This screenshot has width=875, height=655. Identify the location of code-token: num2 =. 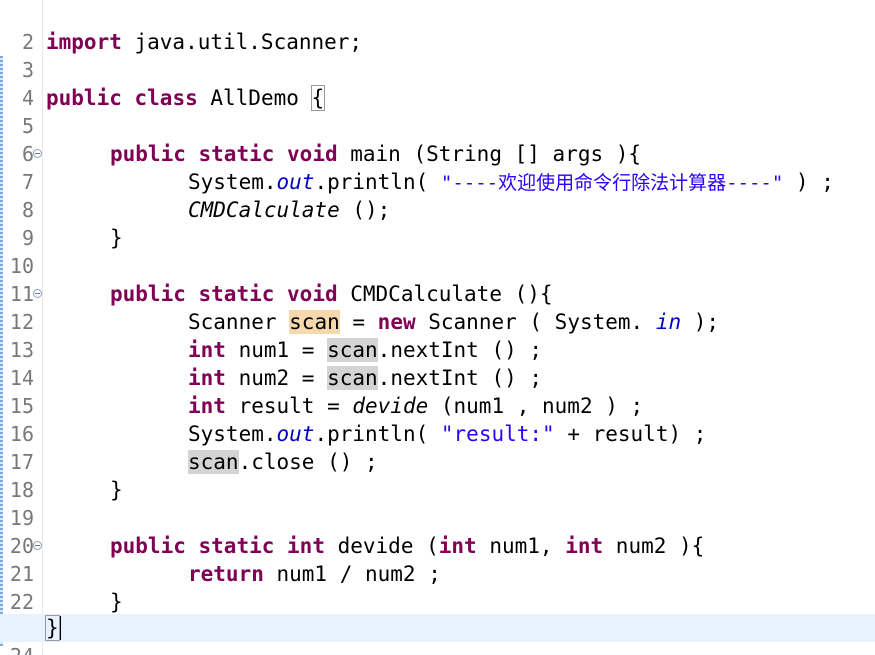
(276, 378).